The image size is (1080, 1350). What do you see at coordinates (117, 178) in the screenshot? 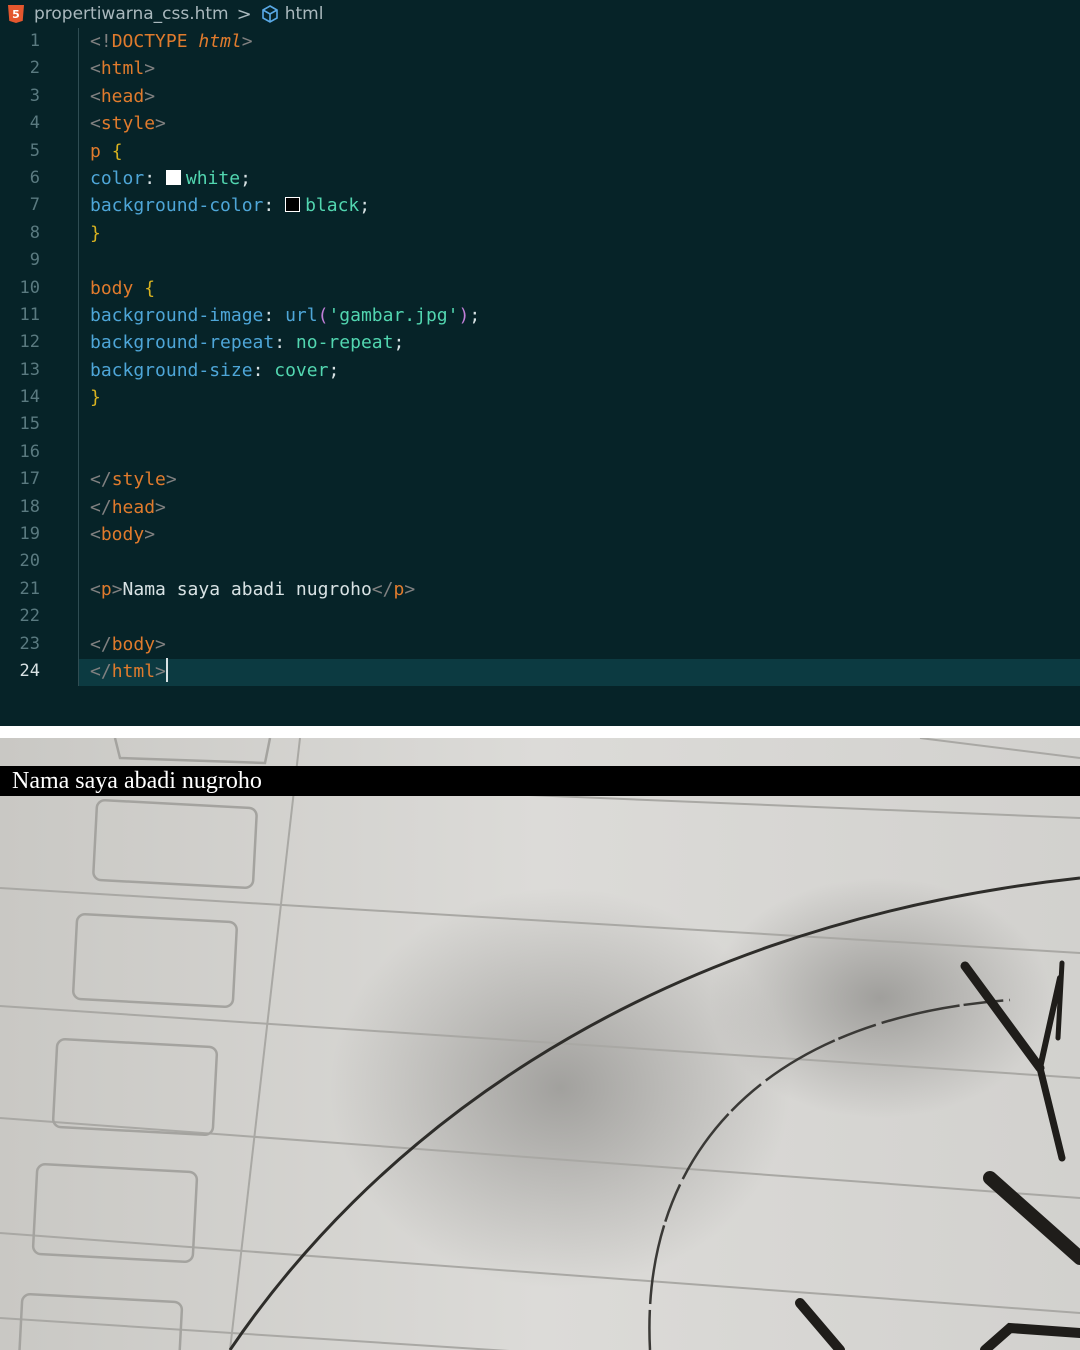
I see `code-token: color` at bounding box center [117, 178].